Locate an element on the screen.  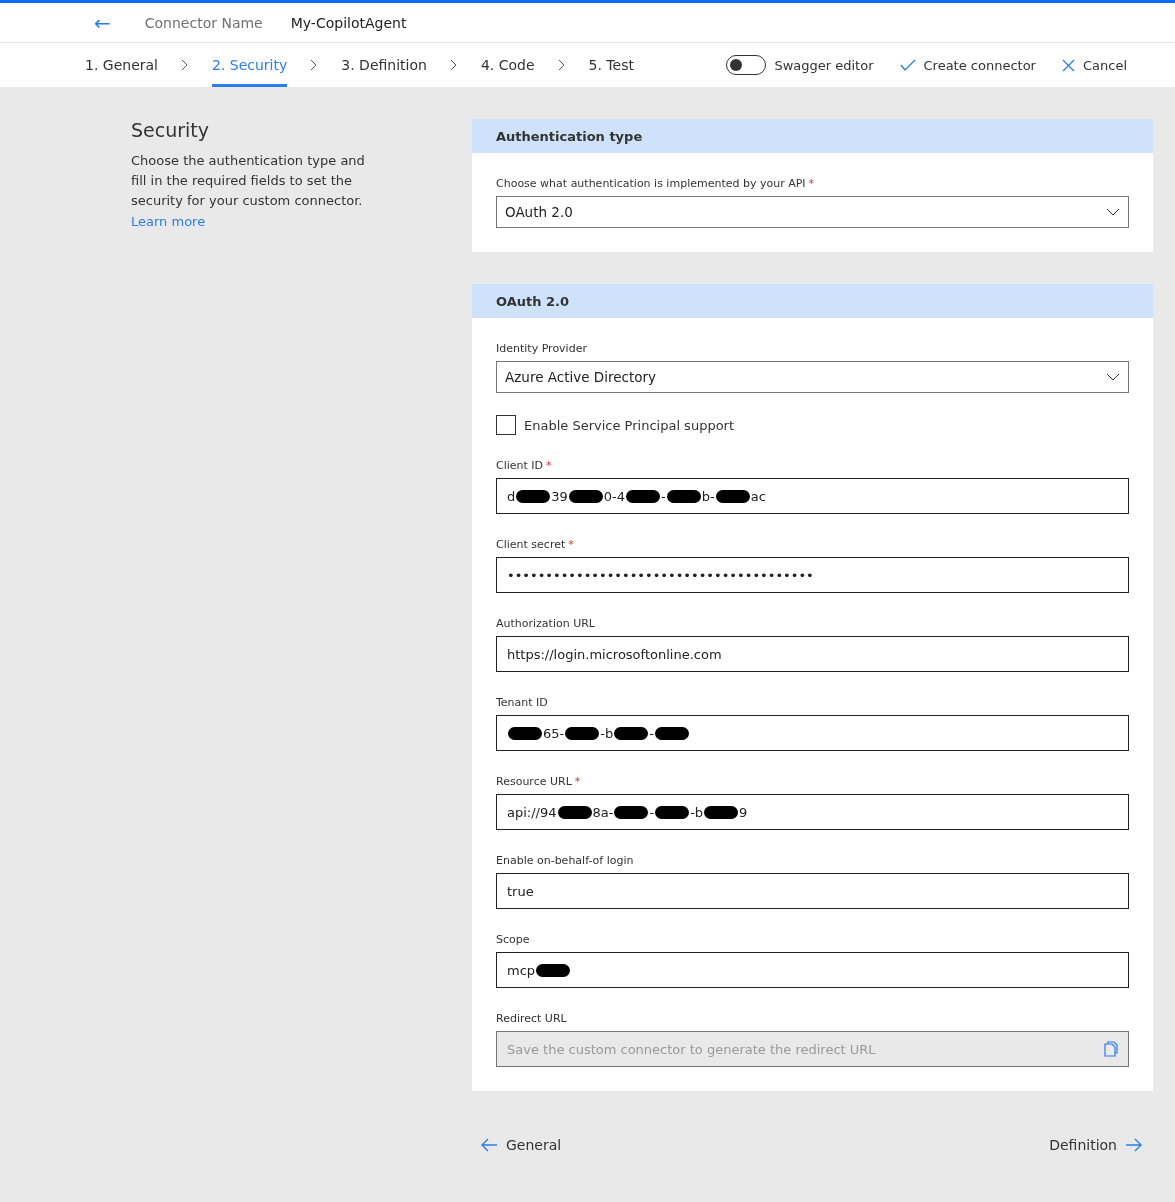
field-label: Enable on-behalf-of login is located at coordinates (565, 860).